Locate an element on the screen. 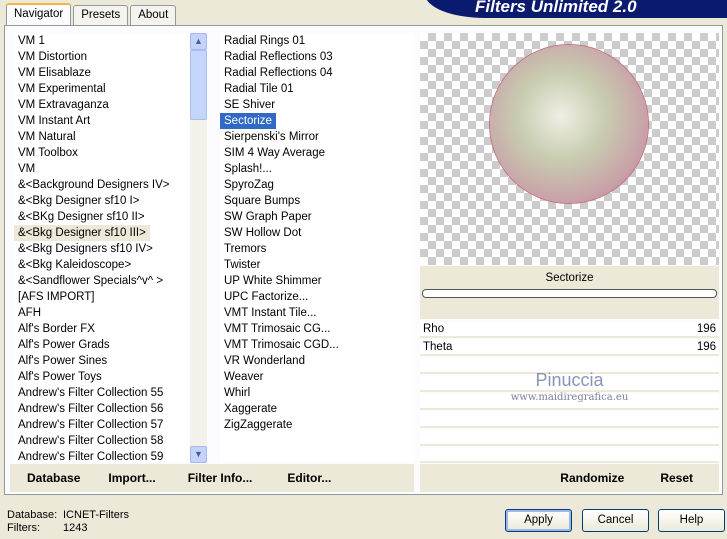  list-item: VM Instant Art is located at coordinates (102, 121).